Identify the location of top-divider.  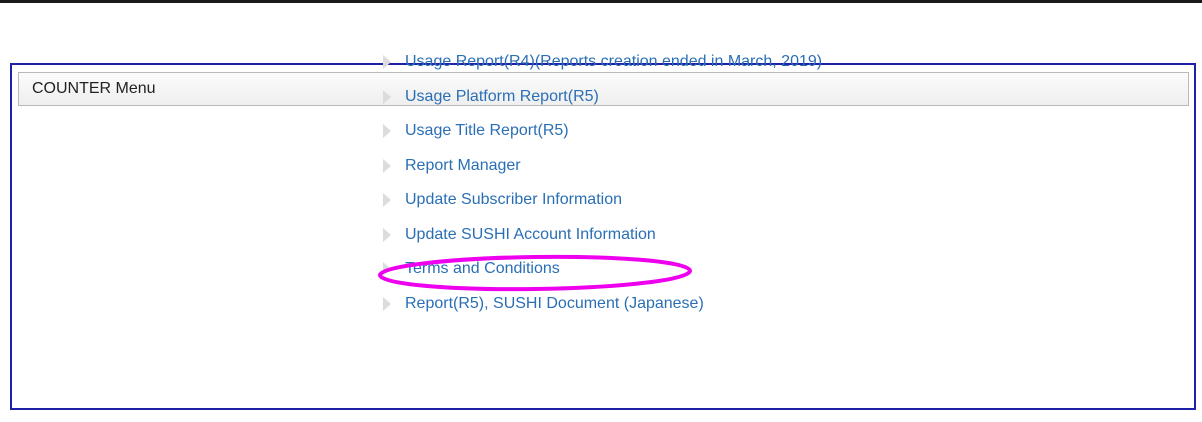
(601, 1).